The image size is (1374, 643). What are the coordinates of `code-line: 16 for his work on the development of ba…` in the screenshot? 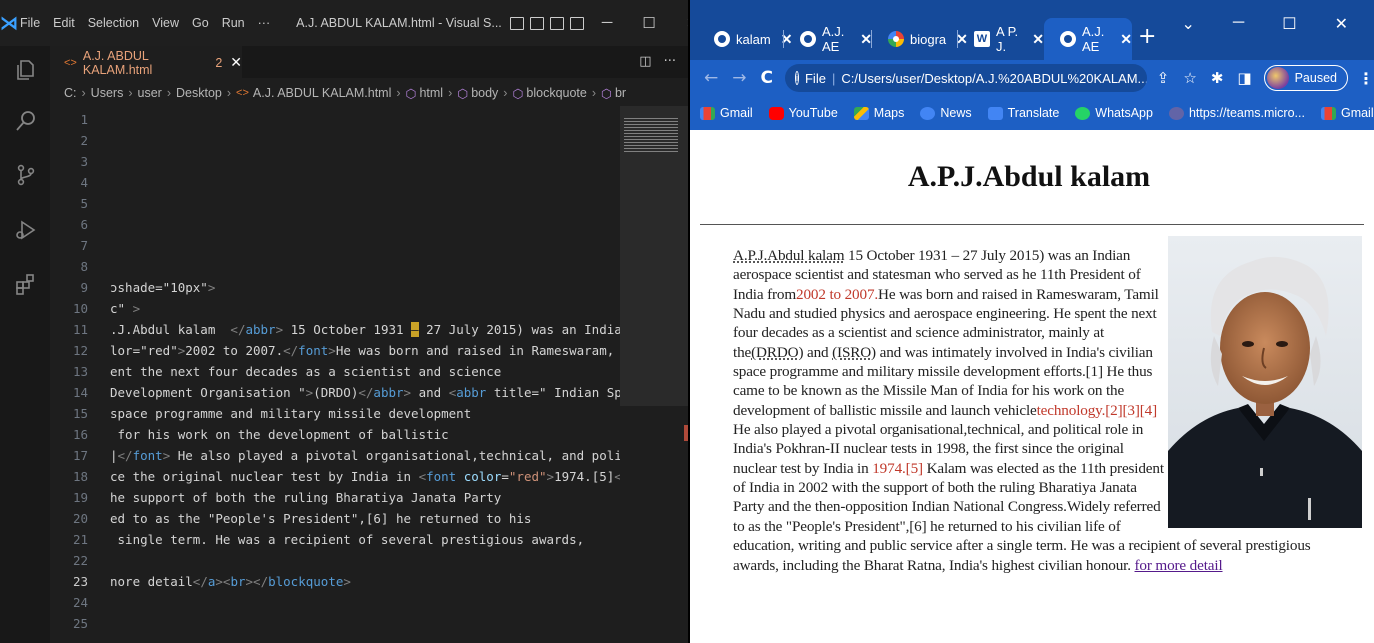 It's located at (335, 434).